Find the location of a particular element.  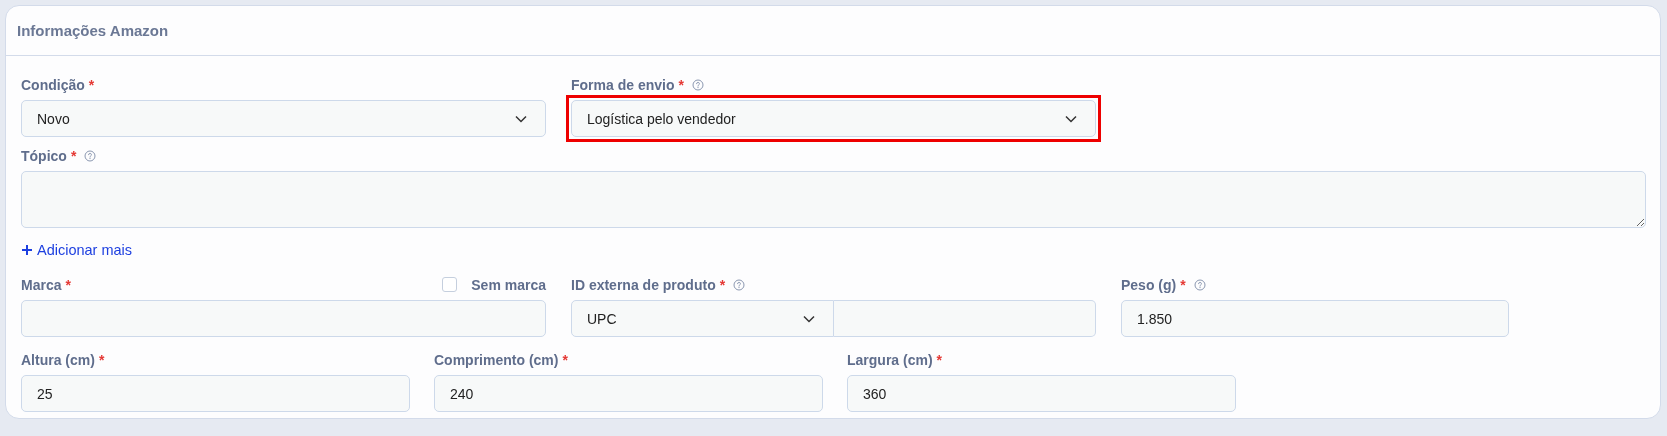

dimension-input: 25 is located at coordinates (215, 393).